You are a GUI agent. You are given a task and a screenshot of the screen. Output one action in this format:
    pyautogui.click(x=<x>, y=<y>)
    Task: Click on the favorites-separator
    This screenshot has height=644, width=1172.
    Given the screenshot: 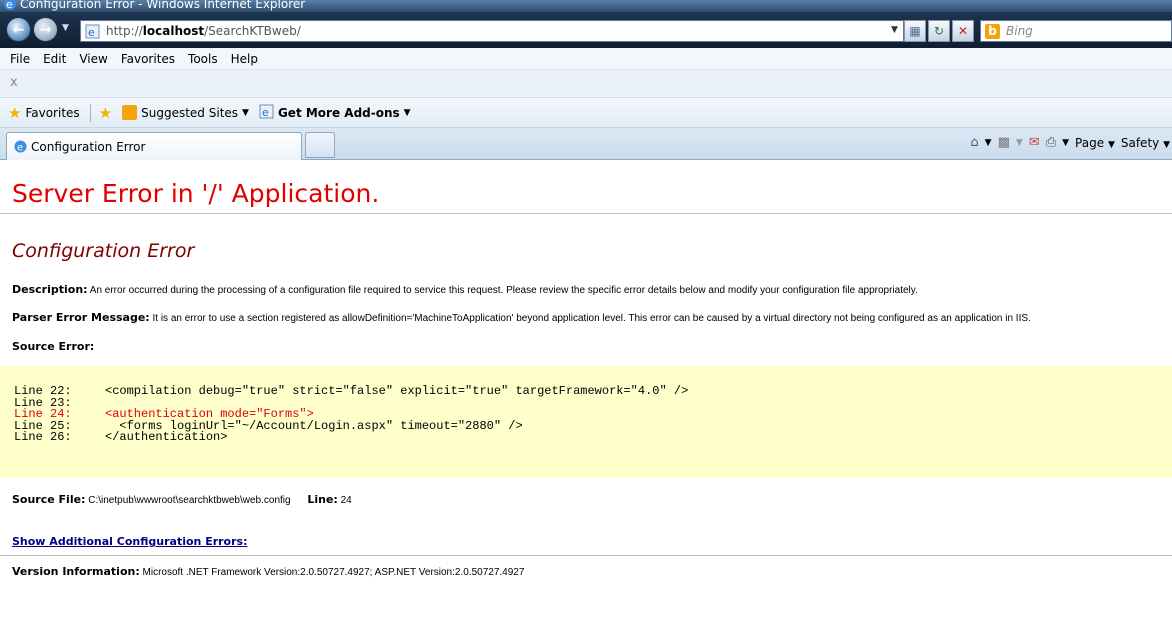 What is the action you would take?
    pyautogui.click(x=90, y=112)
    